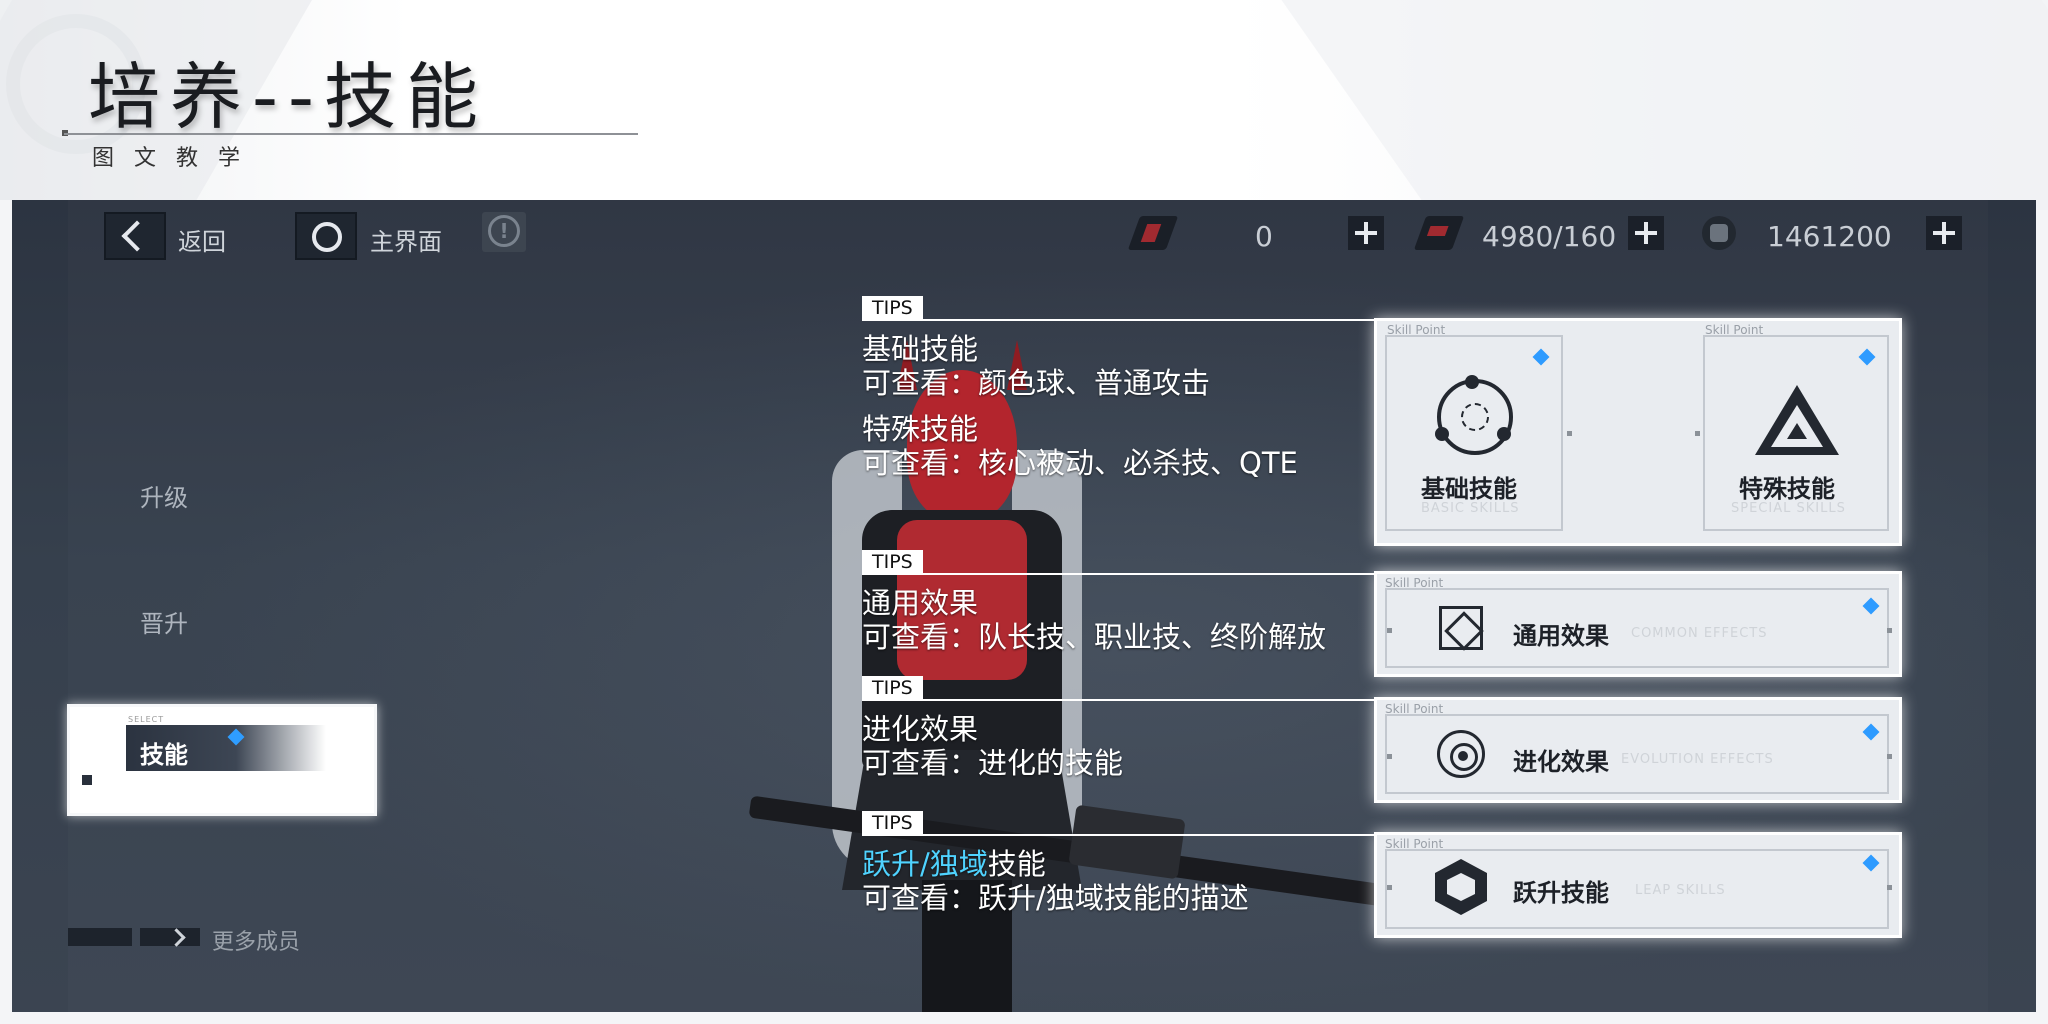 This screenshot has width=2048, height=1024. What do you see at coordinates (1080, 463) in the screenshot?
I see `tip-text: 可查看：核心被动、必杀技、QTE` at bounding box center [1080, 463].